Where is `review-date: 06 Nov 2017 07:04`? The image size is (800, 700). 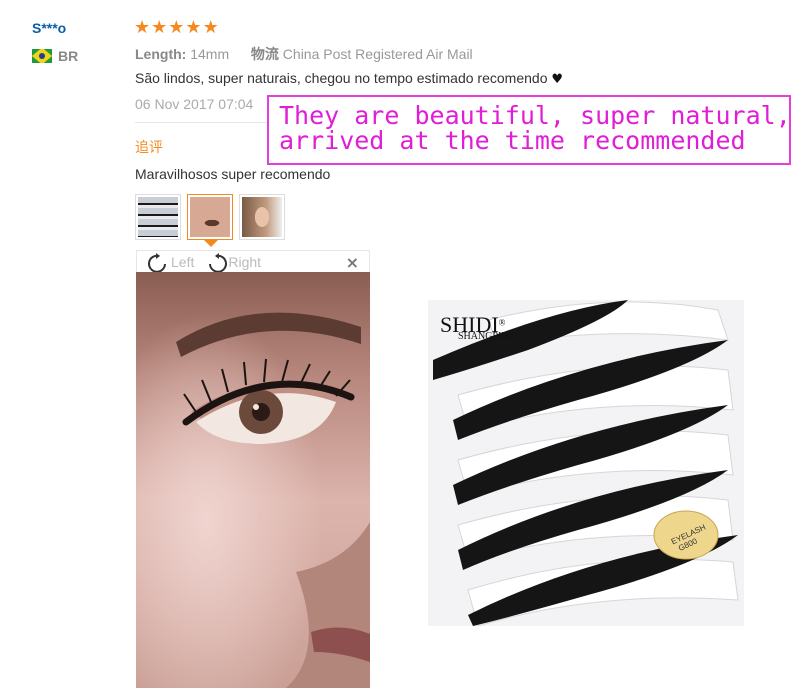
review-date: 06 Nov 2017 07:04 is located at coordinates (194, 104).